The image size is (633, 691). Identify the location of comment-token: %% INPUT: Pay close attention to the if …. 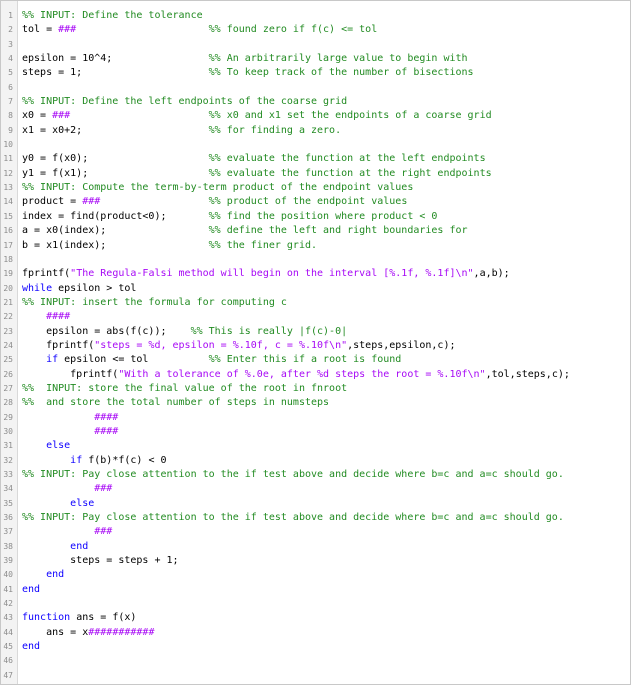
(293, 474).